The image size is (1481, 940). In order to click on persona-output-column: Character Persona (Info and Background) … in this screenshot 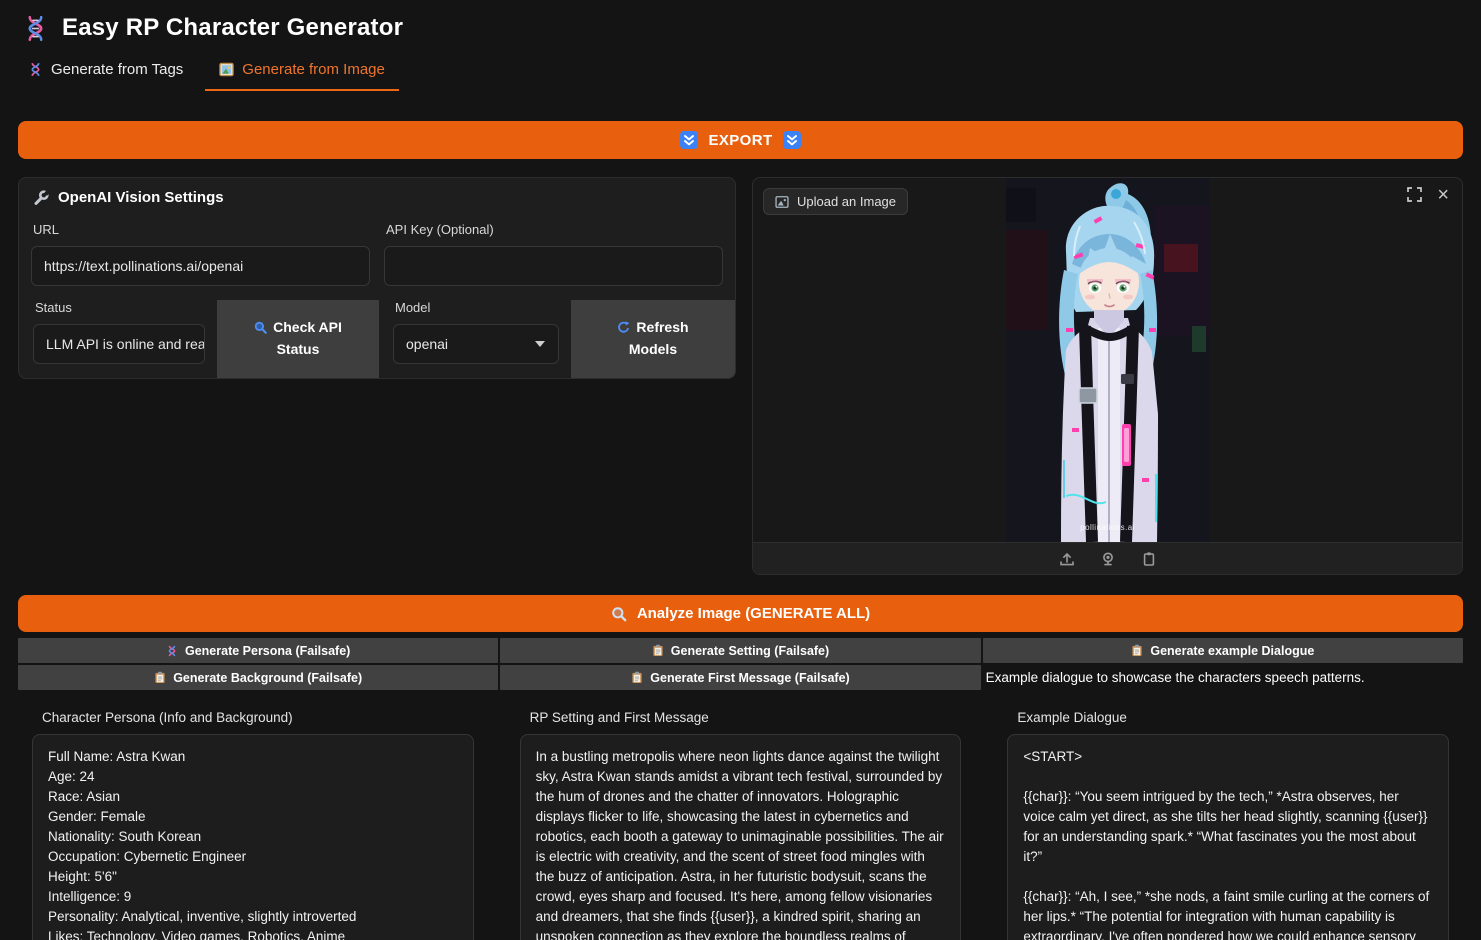, I will do `click(253, 822)`.